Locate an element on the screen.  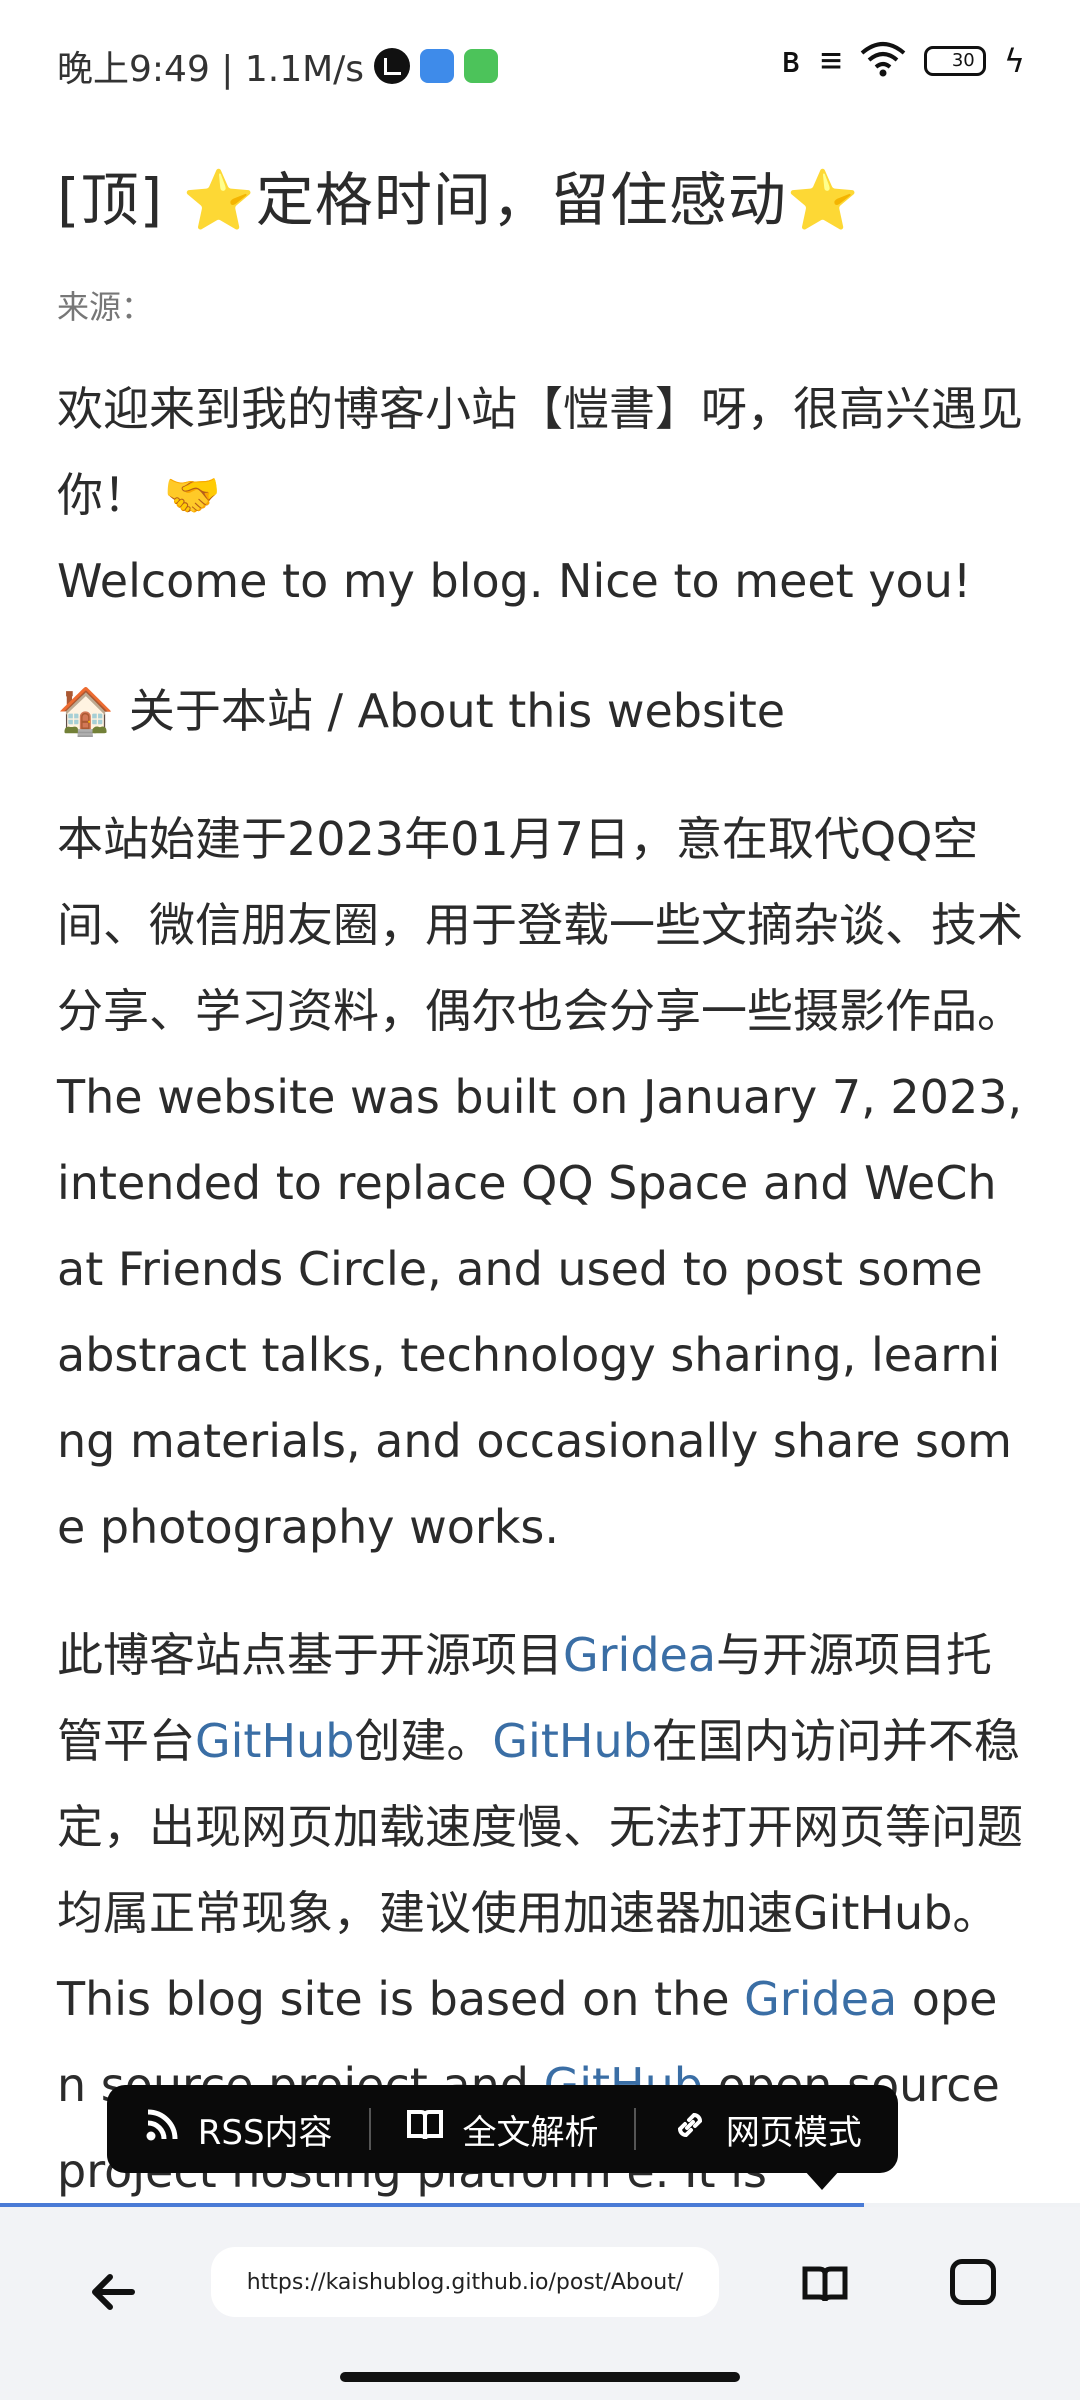
fulltext-label: 全文解析 is located at coordinates (530, 2132).